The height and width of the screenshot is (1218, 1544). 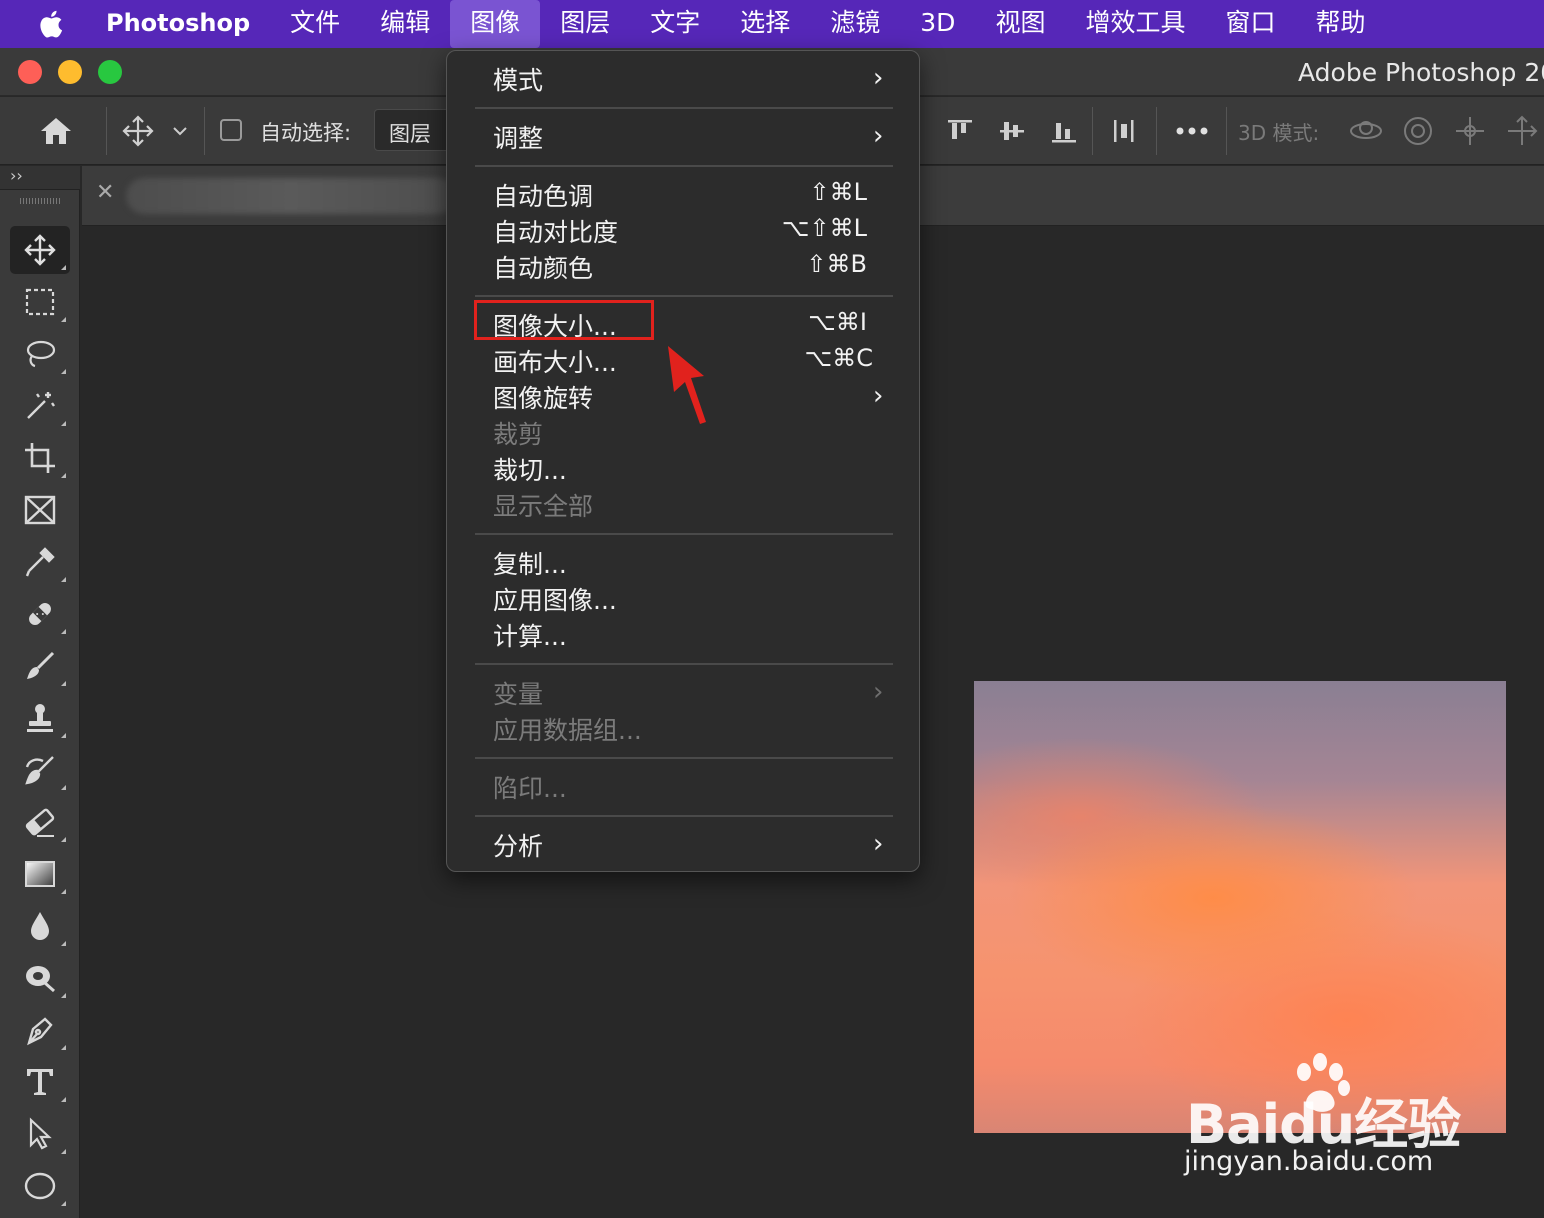 I want to click on menu-edit: 编辑, so click(x=405, y=24).